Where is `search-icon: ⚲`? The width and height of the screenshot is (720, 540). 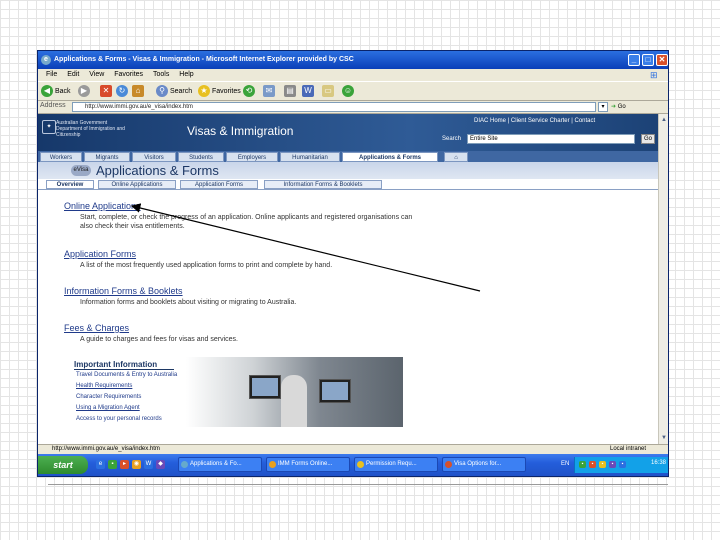 search-icon: ⚲ is located at coordinates (162, 91).